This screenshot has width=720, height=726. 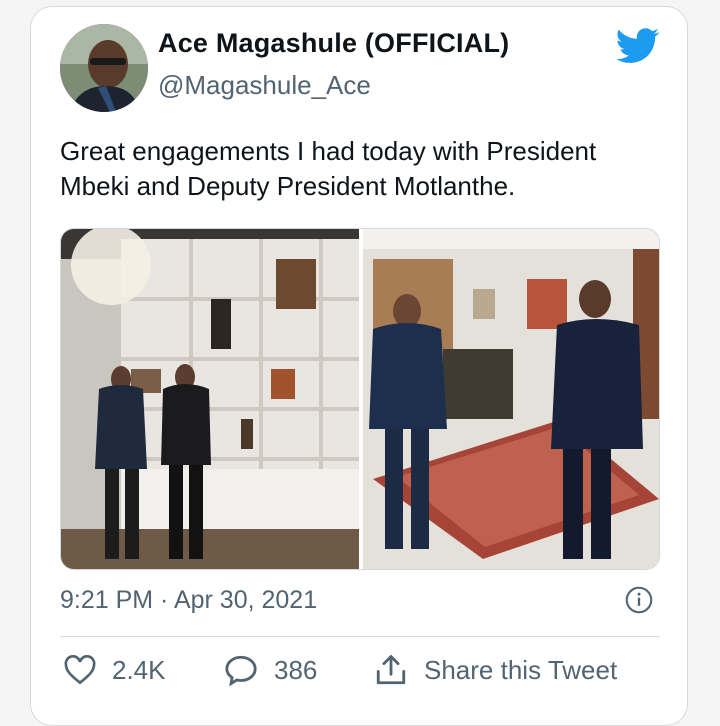 What do you see at coordinates (80, 670) in the screenshot?
I see `heart-icon` at bounding box center [80, 670].